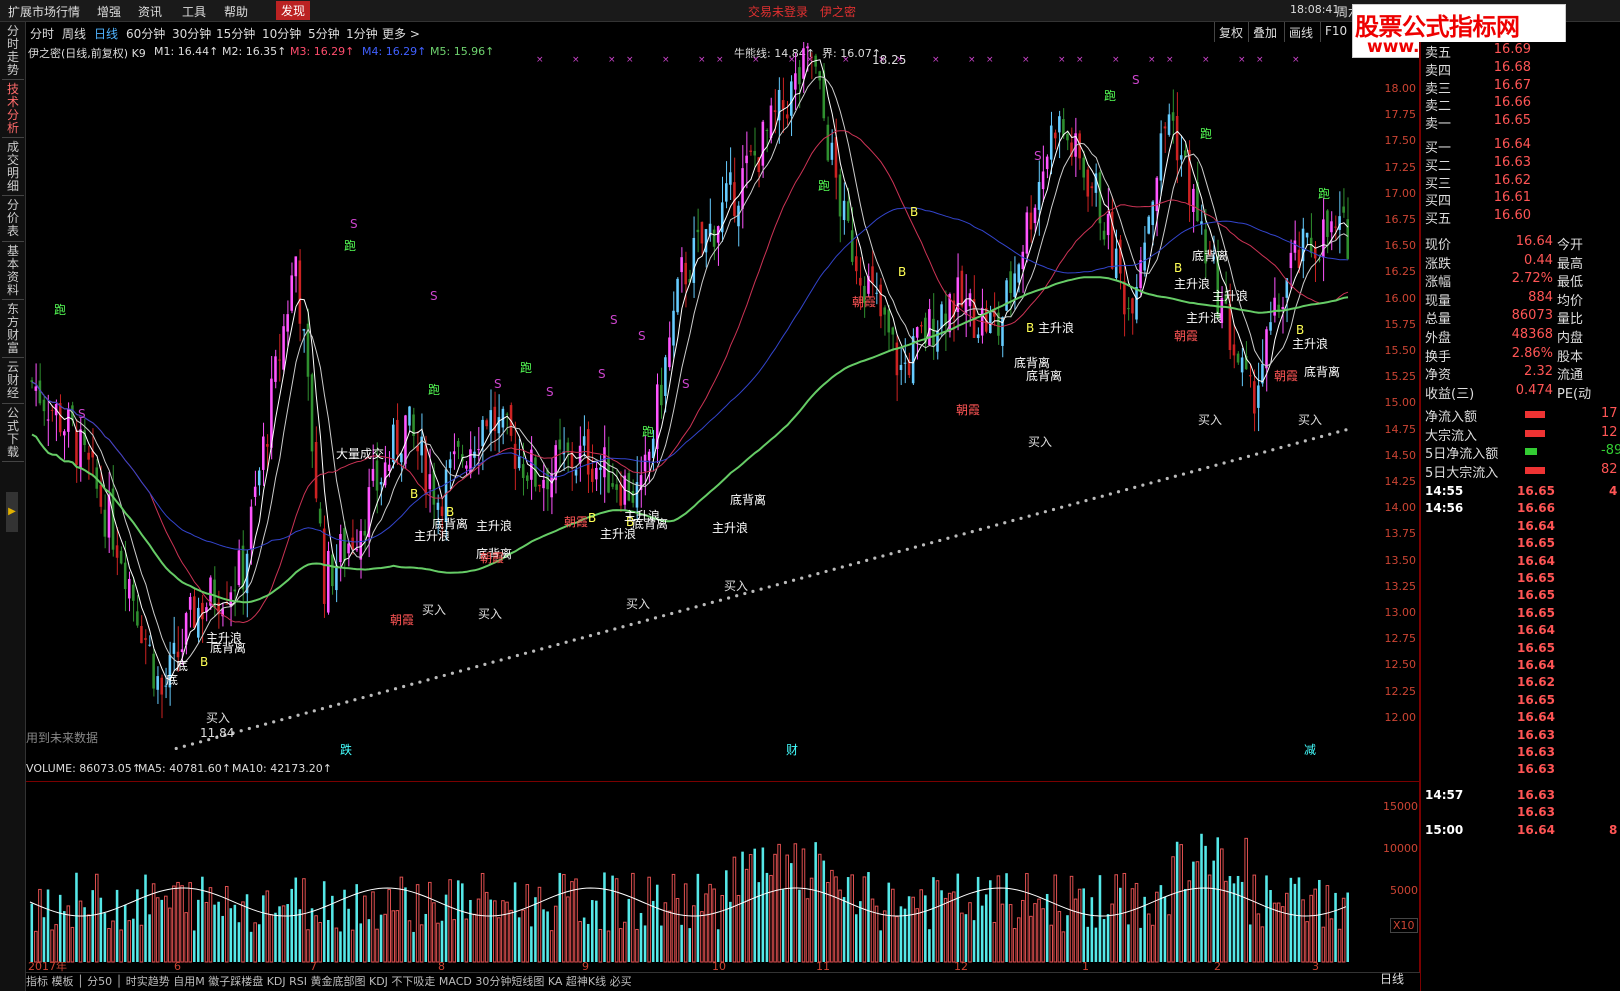  What do you see at coordinates (778, 11) in the screenshot?
I see `login-status: 交易未登录` at bounding box center [778, 11].